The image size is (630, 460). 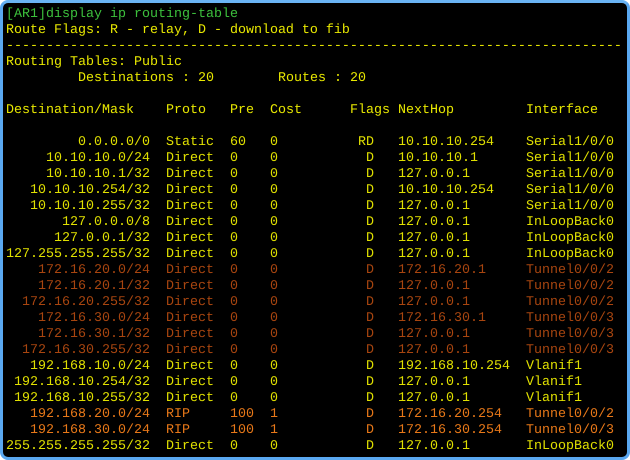 I want to click on table-cell-text: 192.168.10.254, so click(x=454, y=367).